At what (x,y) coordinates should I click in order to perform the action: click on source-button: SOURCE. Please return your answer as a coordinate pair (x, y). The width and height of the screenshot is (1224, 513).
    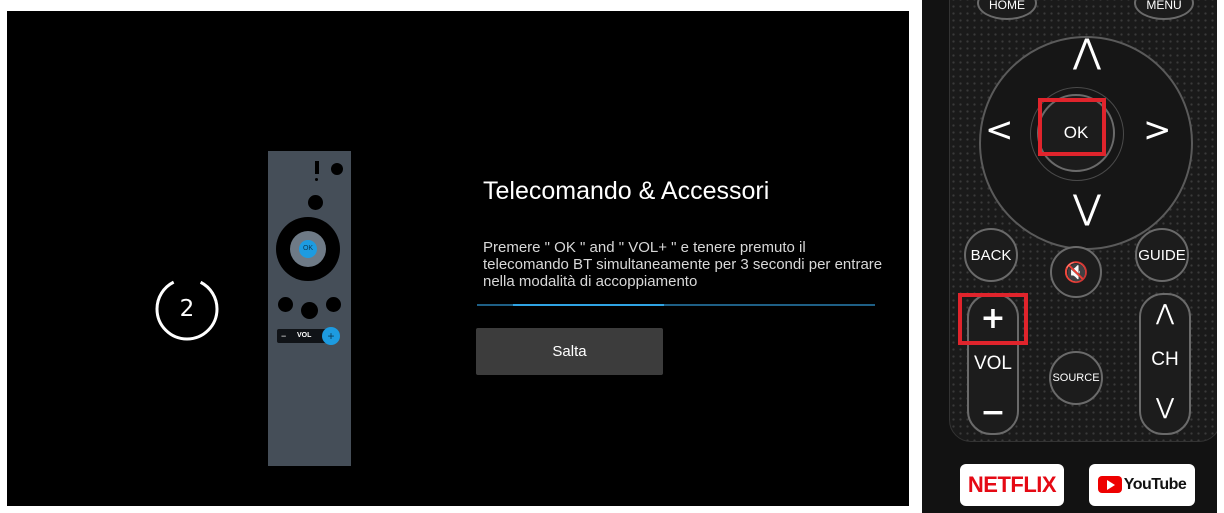
    Looking at the image, I should click on (1076, 378).